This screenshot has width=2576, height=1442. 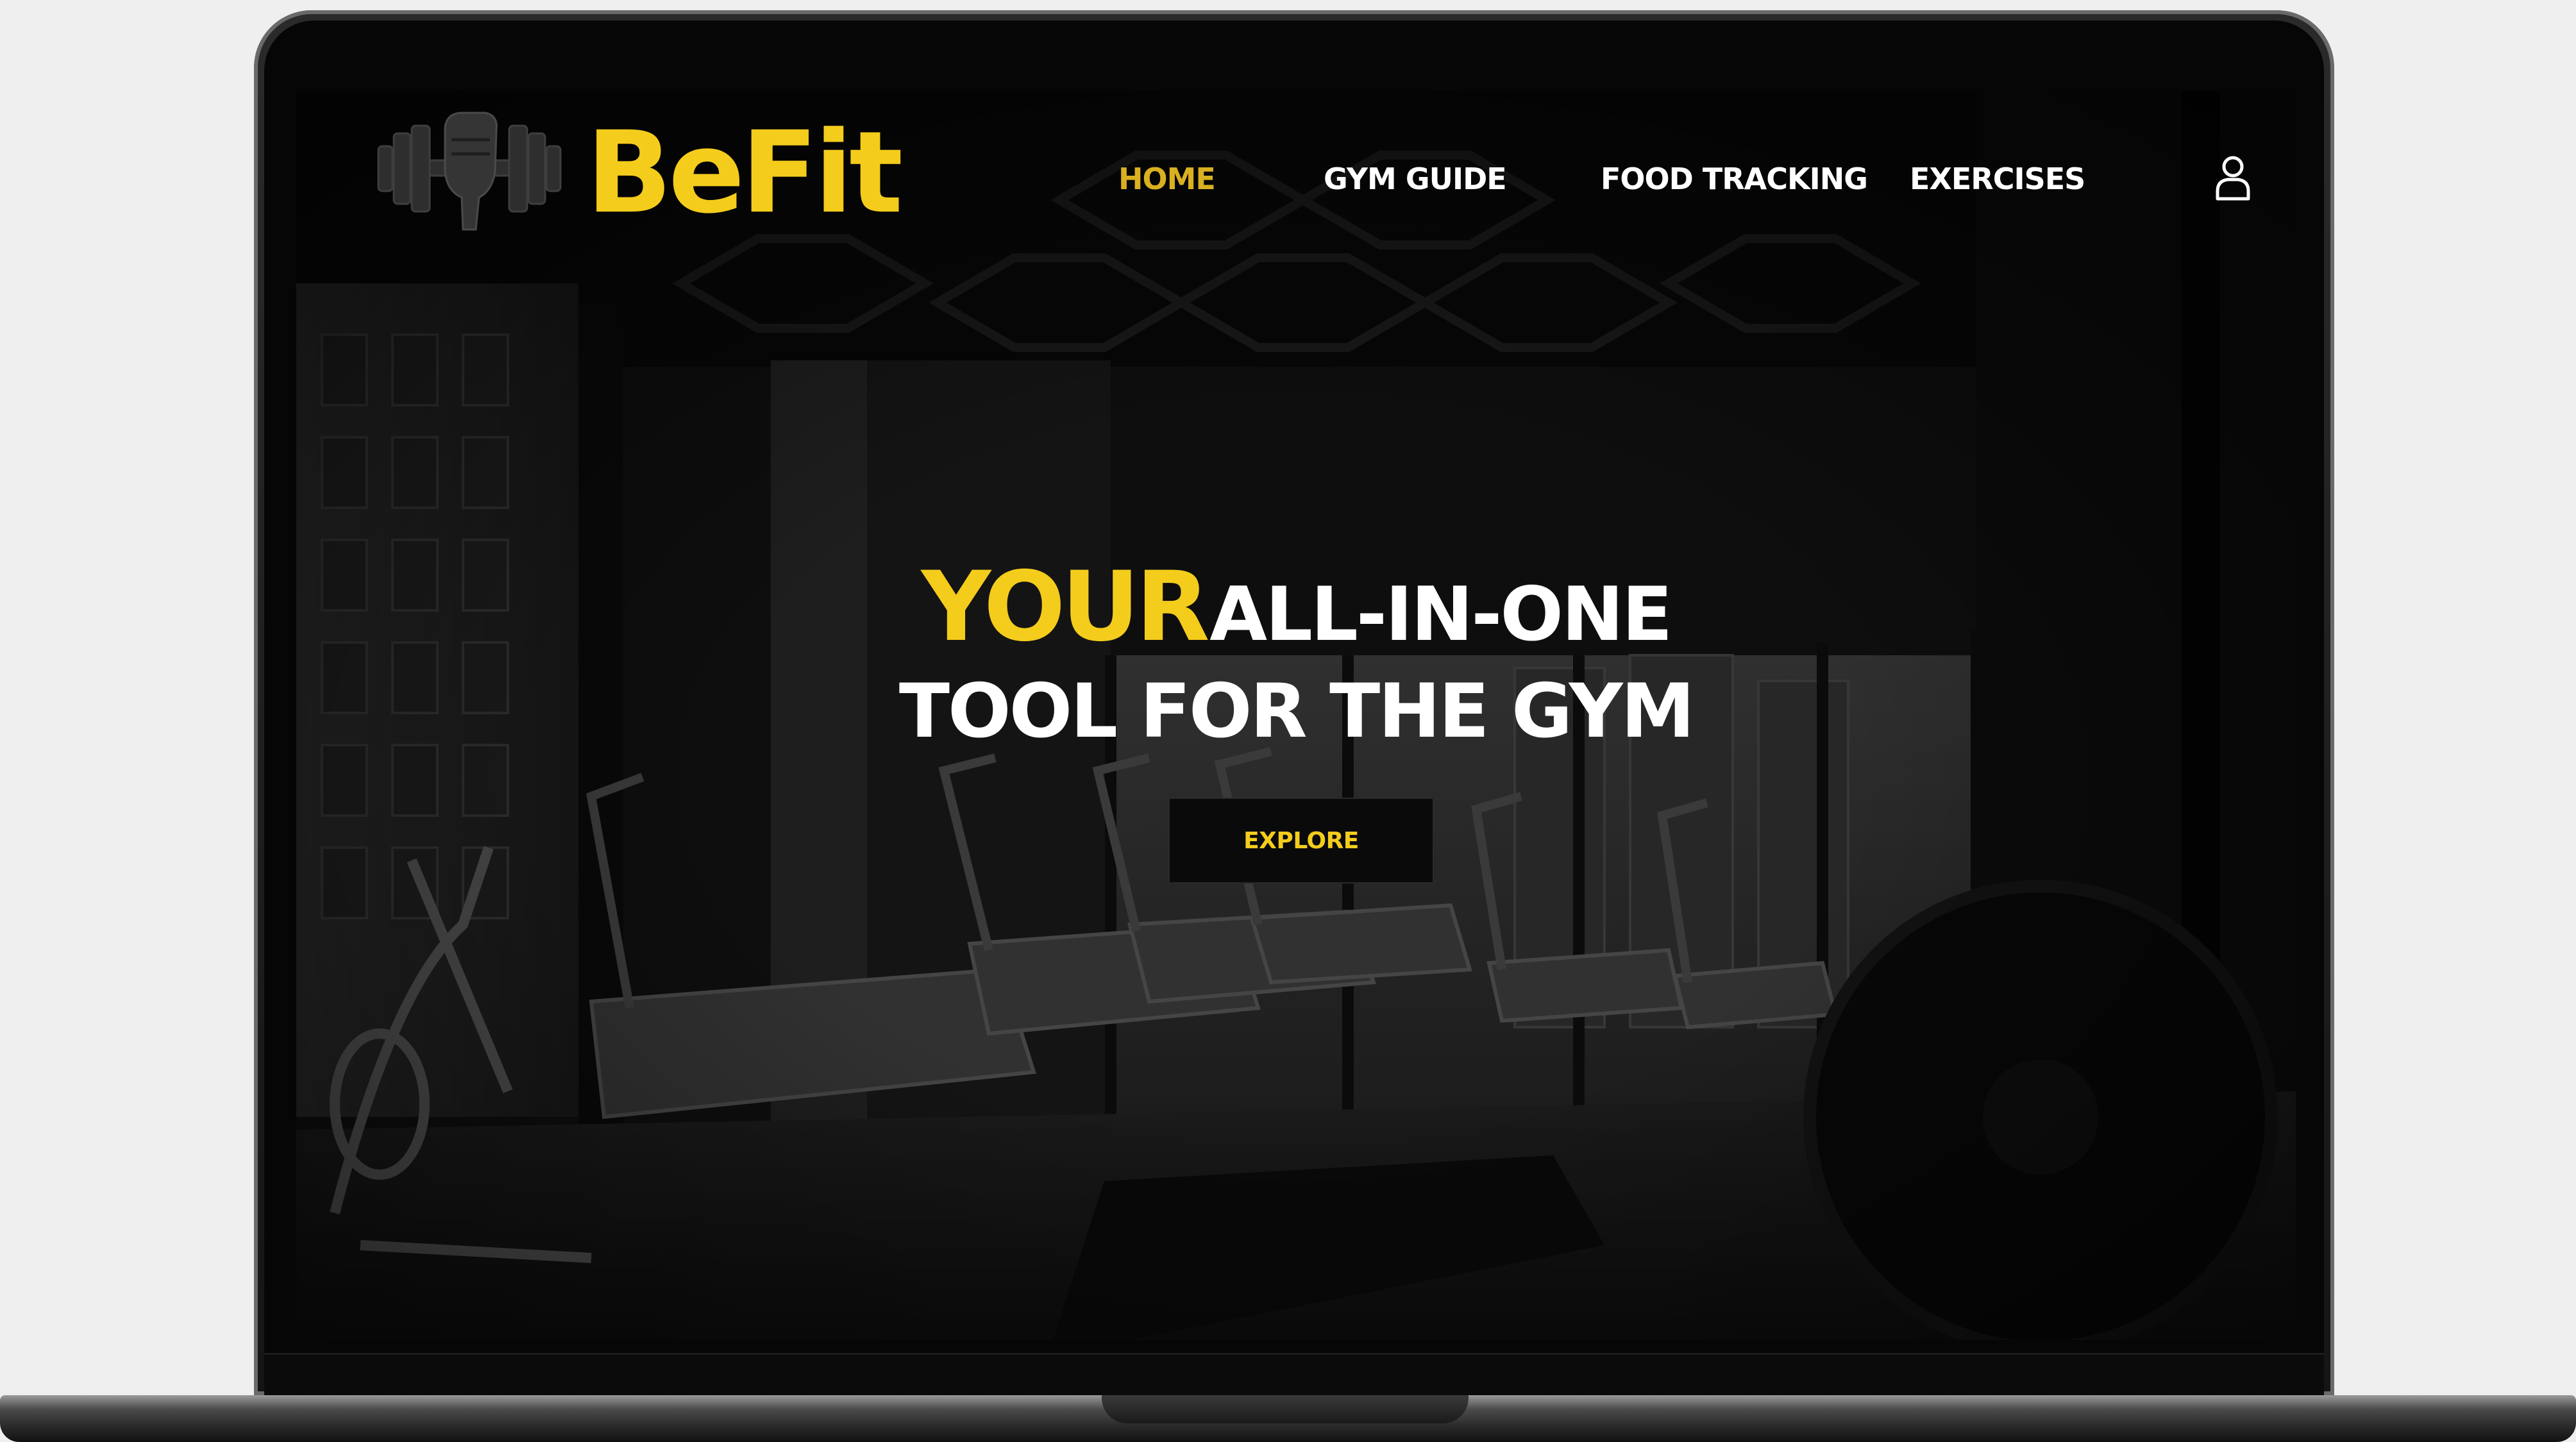 What do you see at coordinates (1301, 841) in the screenshot?
I see `explore-button: EXPLORE` at bounding box center [1301, 841].